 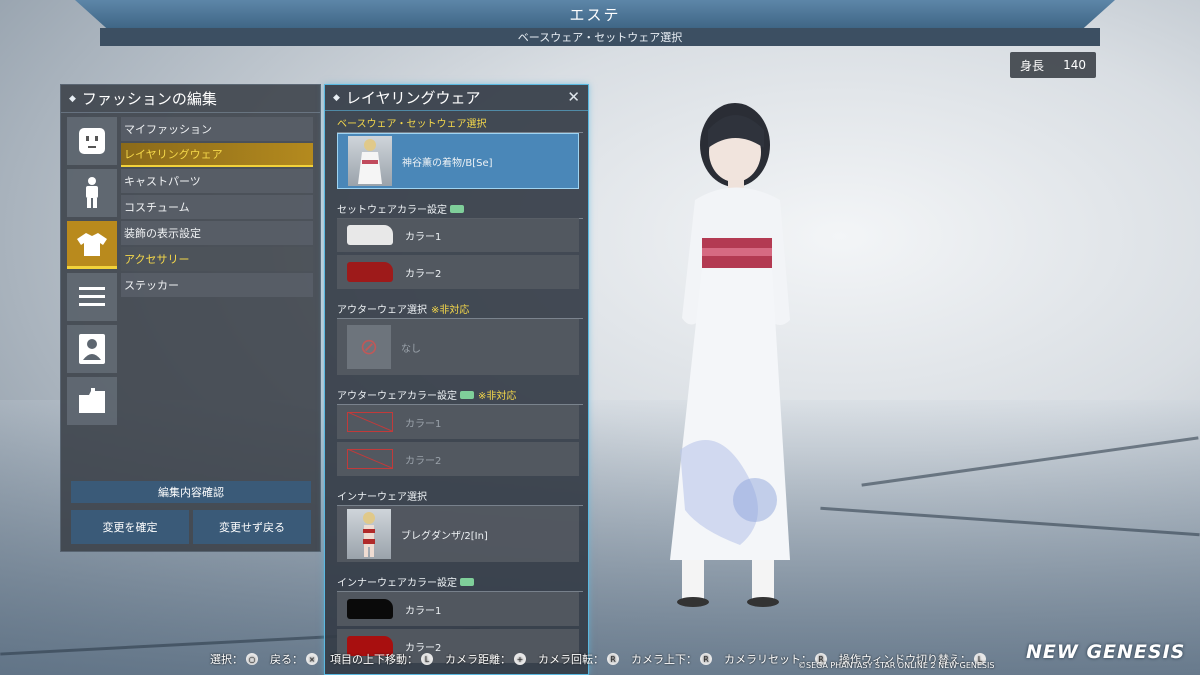 What do you see at coordinates (369, 347) in the screenshot?
I see `prohibited-icon: ⊘` at bounding box center [369, 347].